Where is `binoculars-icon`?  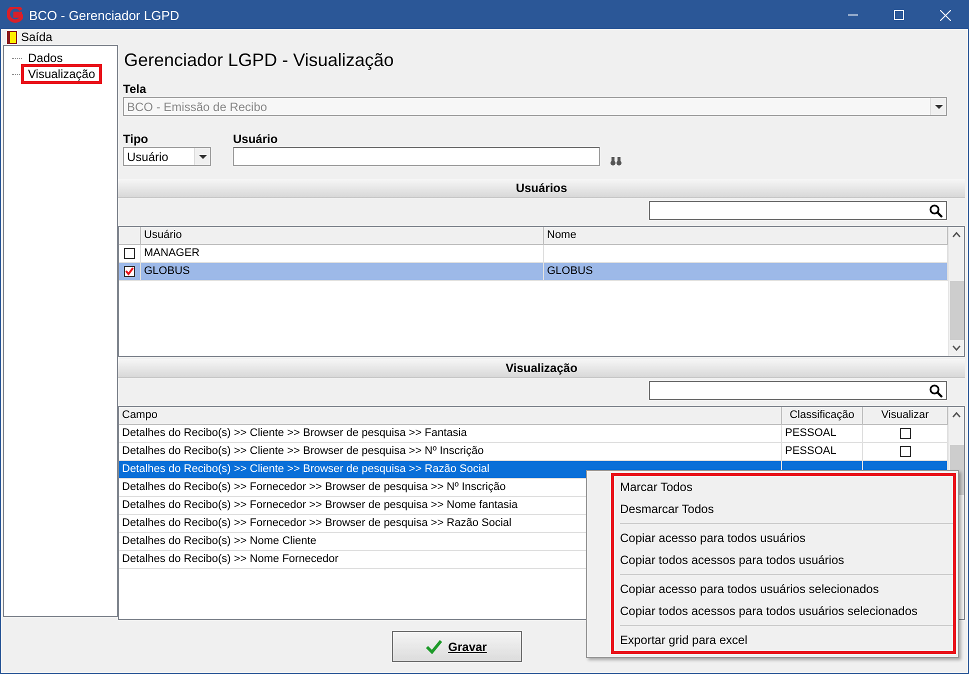 binoculars-icon is located at coordinates (616, 161).